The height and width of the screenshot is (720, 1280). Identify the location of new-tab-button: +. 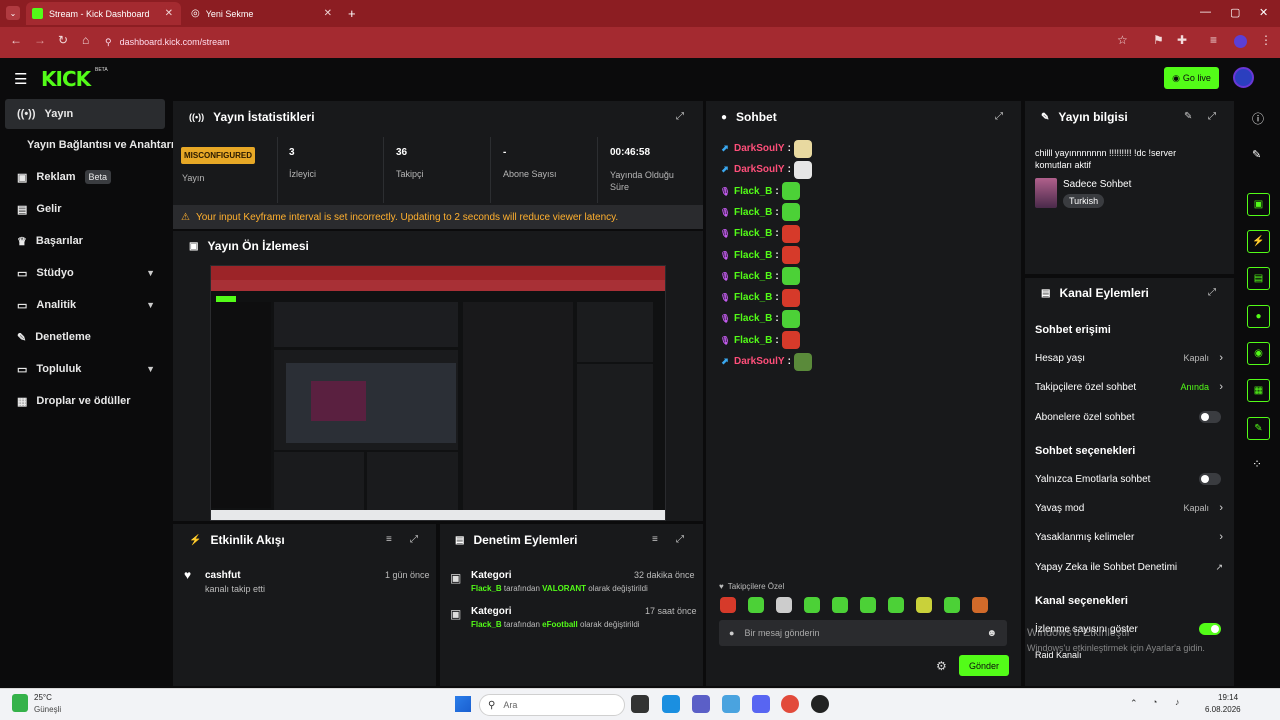
(352, 13).